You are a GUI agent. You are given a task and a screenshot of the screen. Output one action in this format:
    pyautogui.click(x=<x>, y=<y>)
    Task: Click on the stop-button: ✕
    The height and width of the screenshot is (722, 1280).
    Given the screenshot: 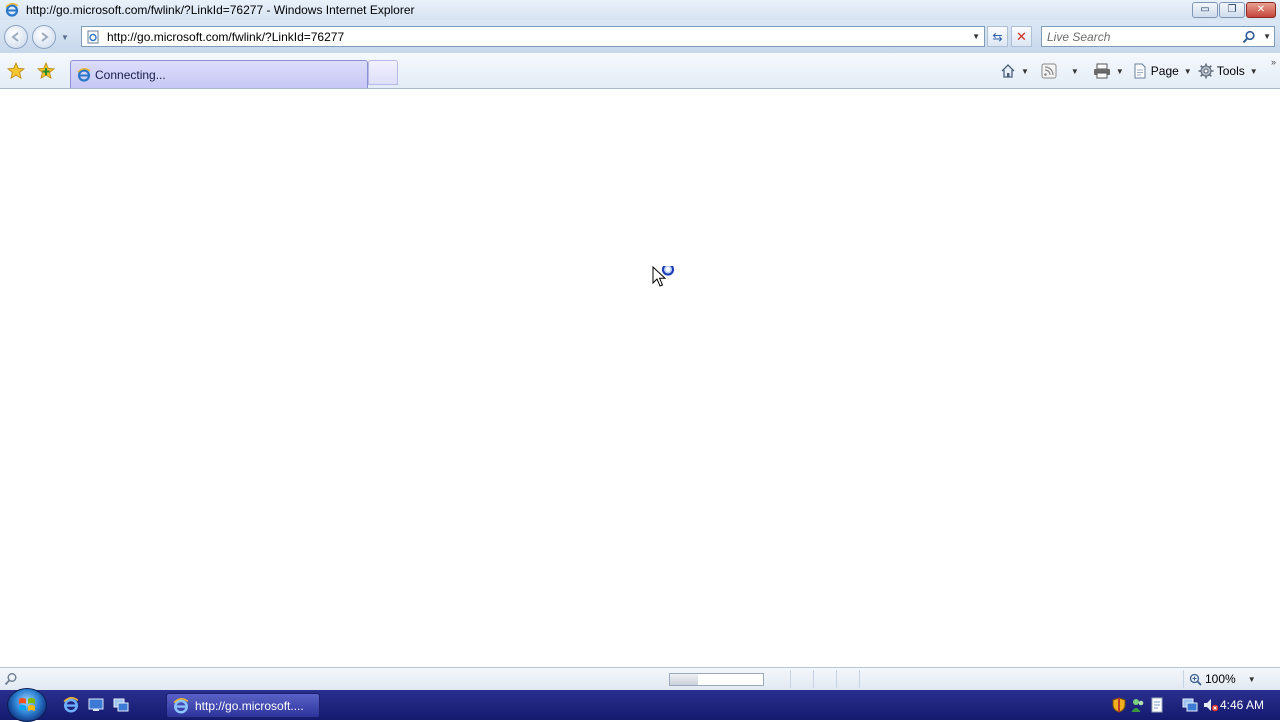 What is the action you would take?
    pyautogui.click(x=1021, y=36)
    